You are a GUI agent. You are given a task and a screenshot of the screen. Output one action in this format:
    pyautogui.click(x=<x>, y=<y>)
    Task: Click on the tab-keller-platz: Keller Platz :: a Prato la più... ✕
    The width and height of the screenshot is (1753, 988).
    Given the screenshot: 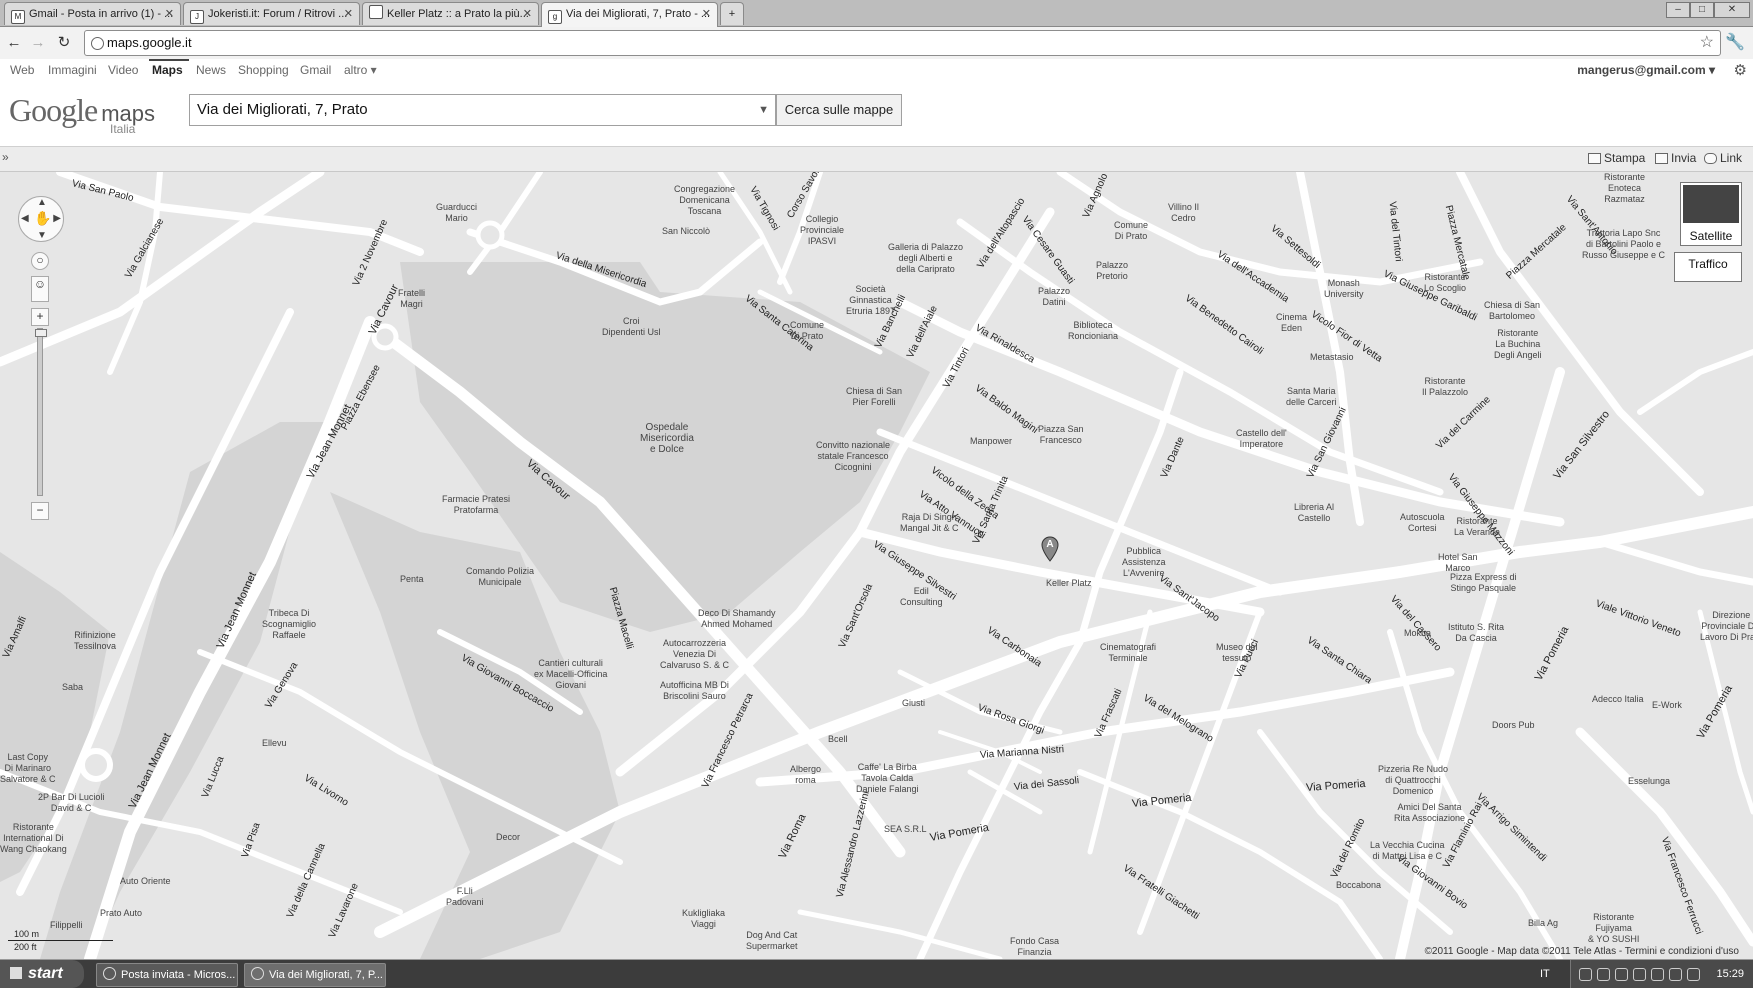 What is the action you would take?
    pyautogui.click(x=450, y=13)
    